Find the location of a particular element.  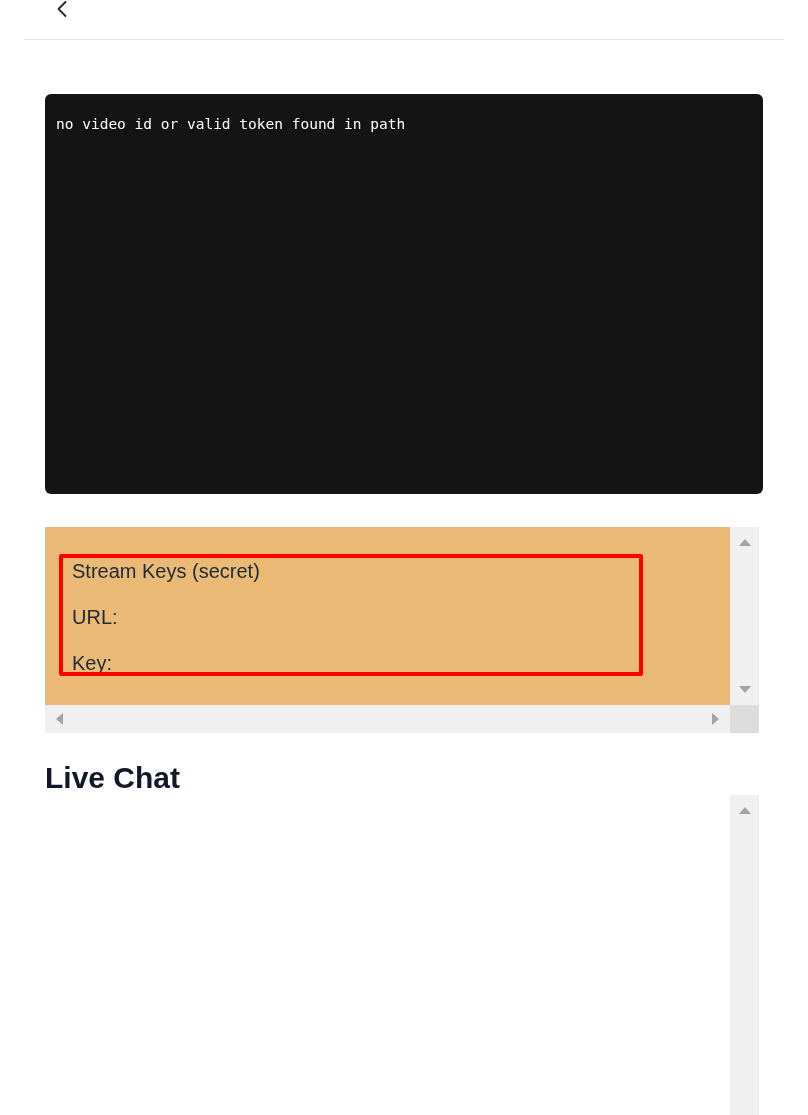

field-label: URL: is located at coordinates (95, 617).